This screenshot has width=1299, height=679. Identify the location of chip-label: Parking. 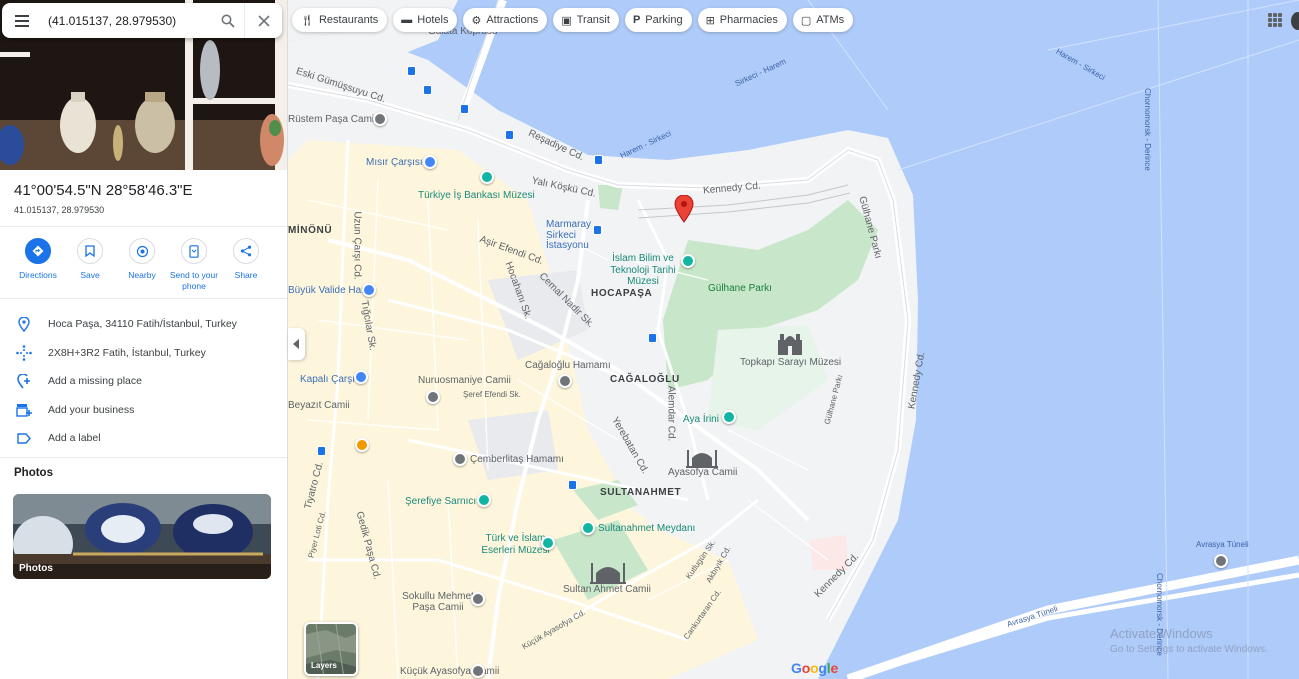
(664, 20).